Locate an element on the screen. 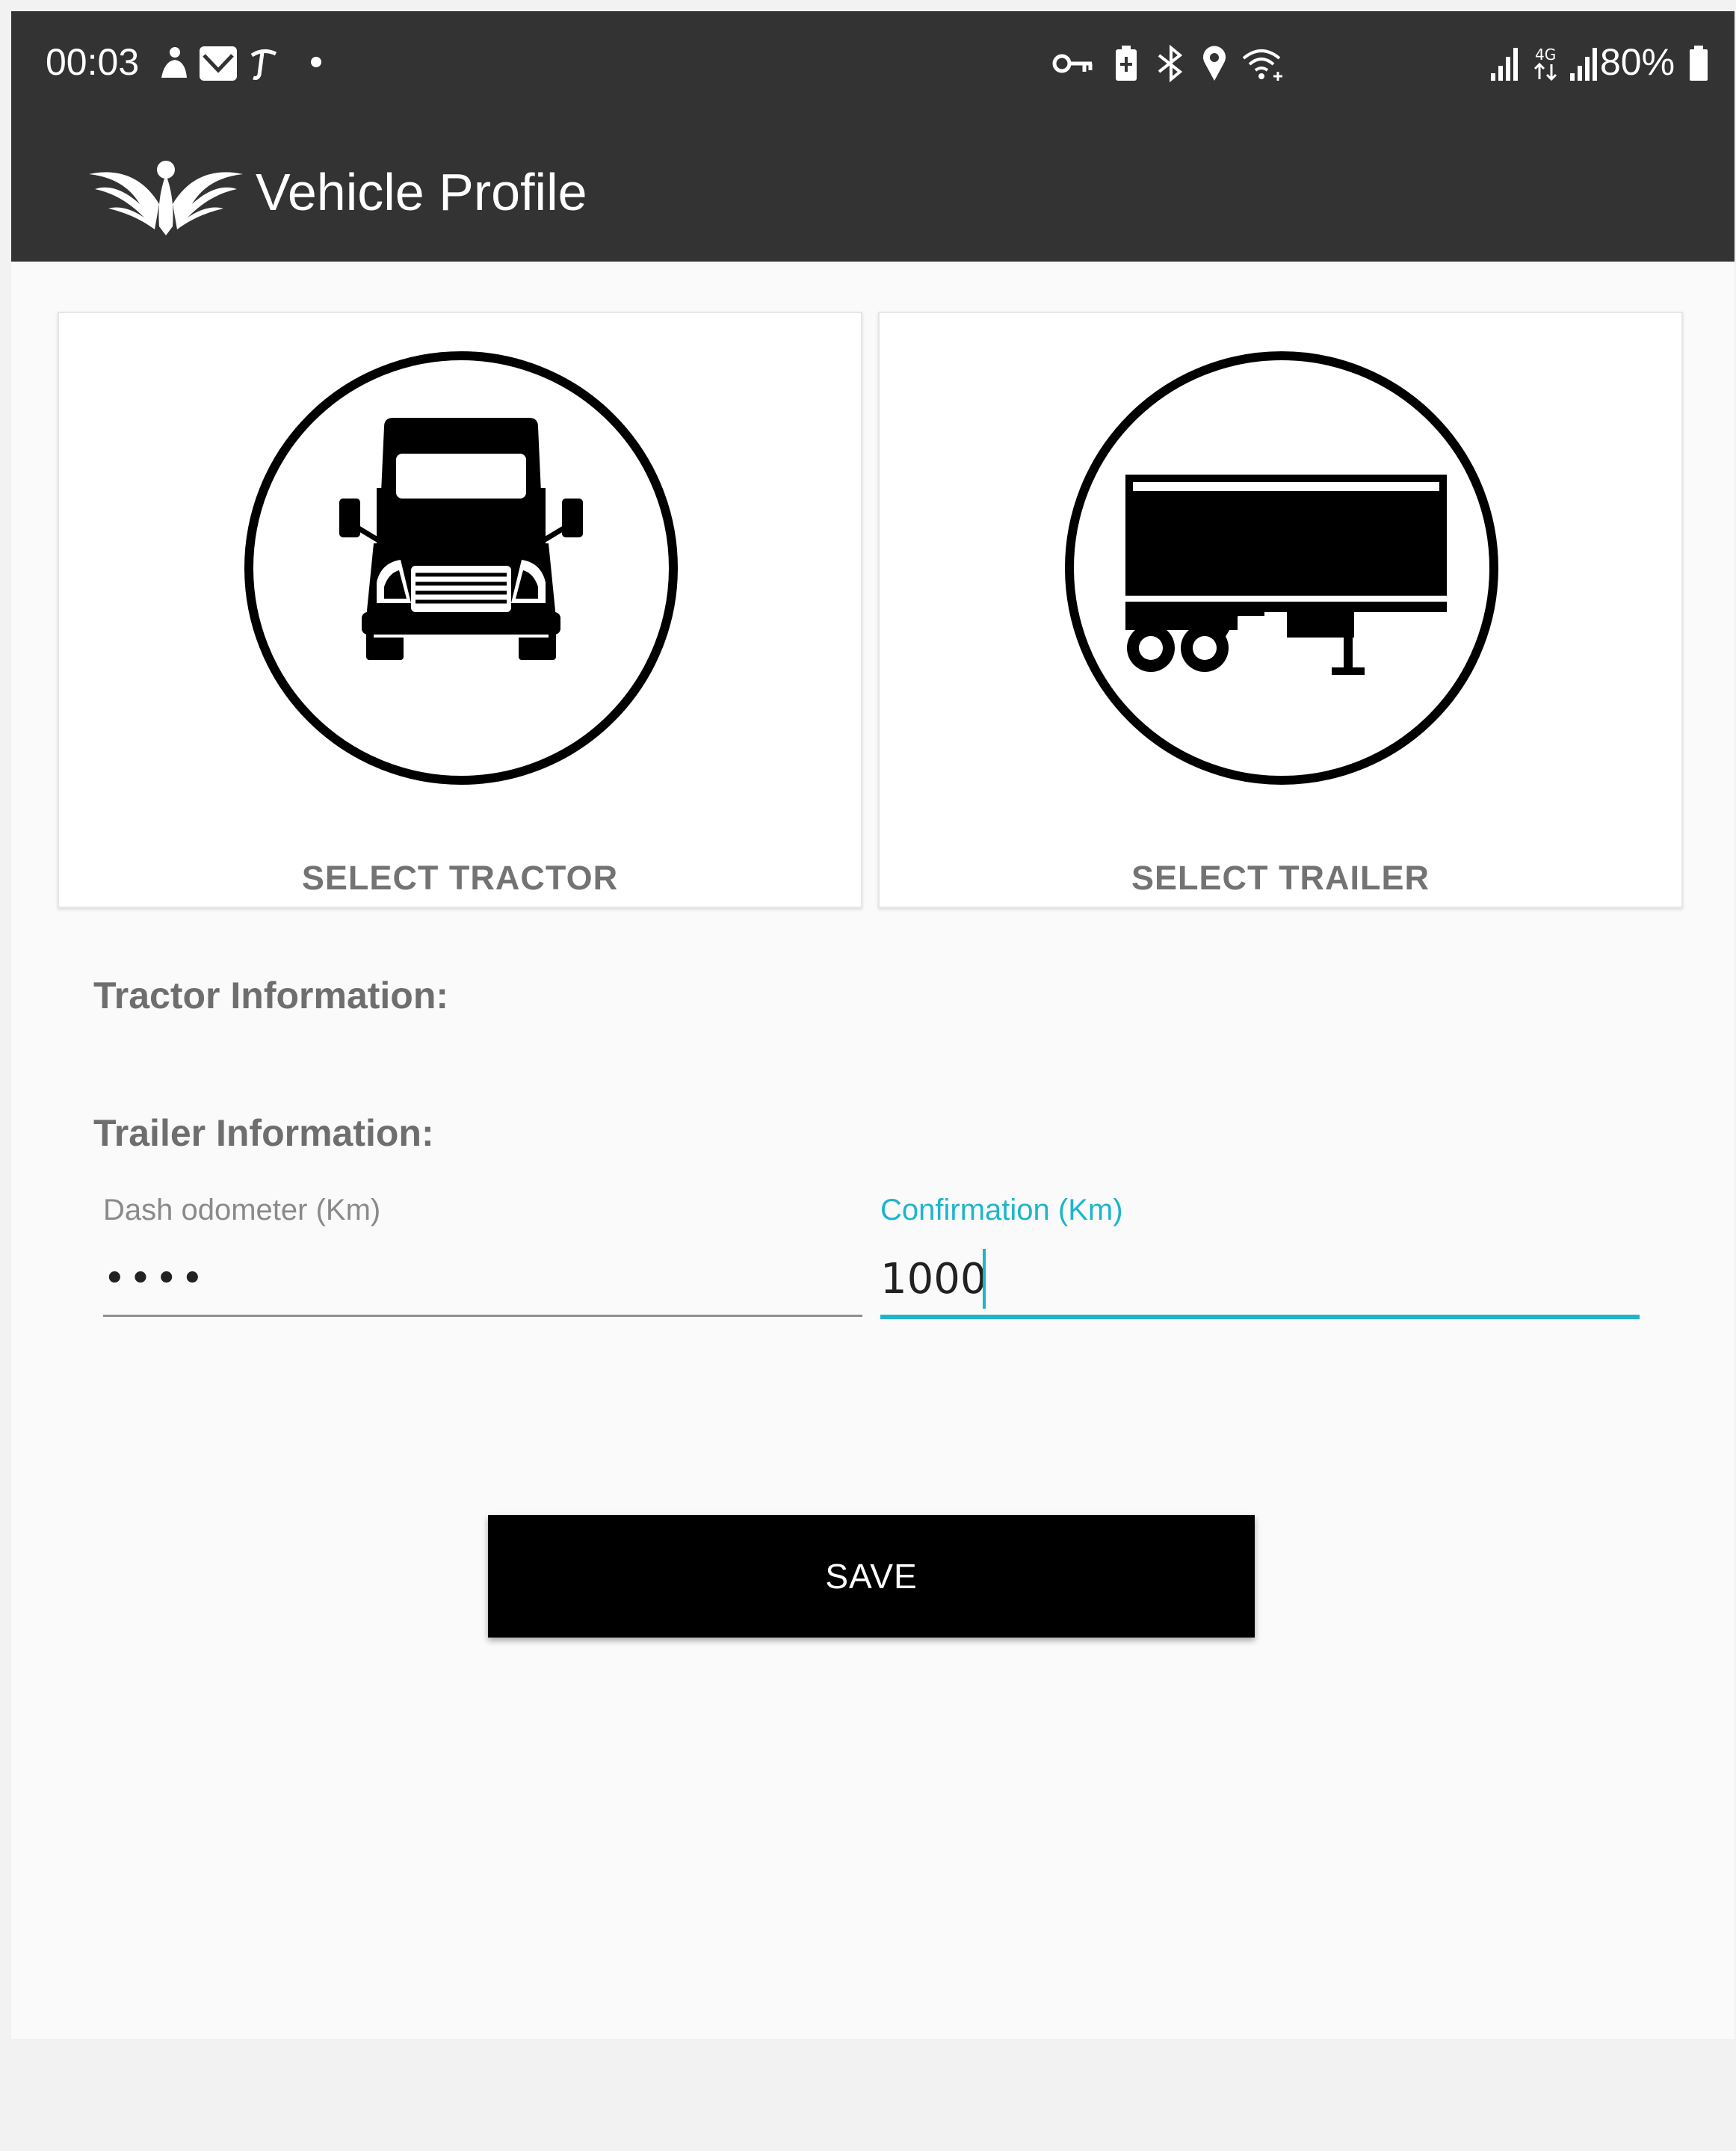 This screenshot has height=2151, width=1736. trailer-information-heading: Trailer Information: is located at coordinates (263, 1133).